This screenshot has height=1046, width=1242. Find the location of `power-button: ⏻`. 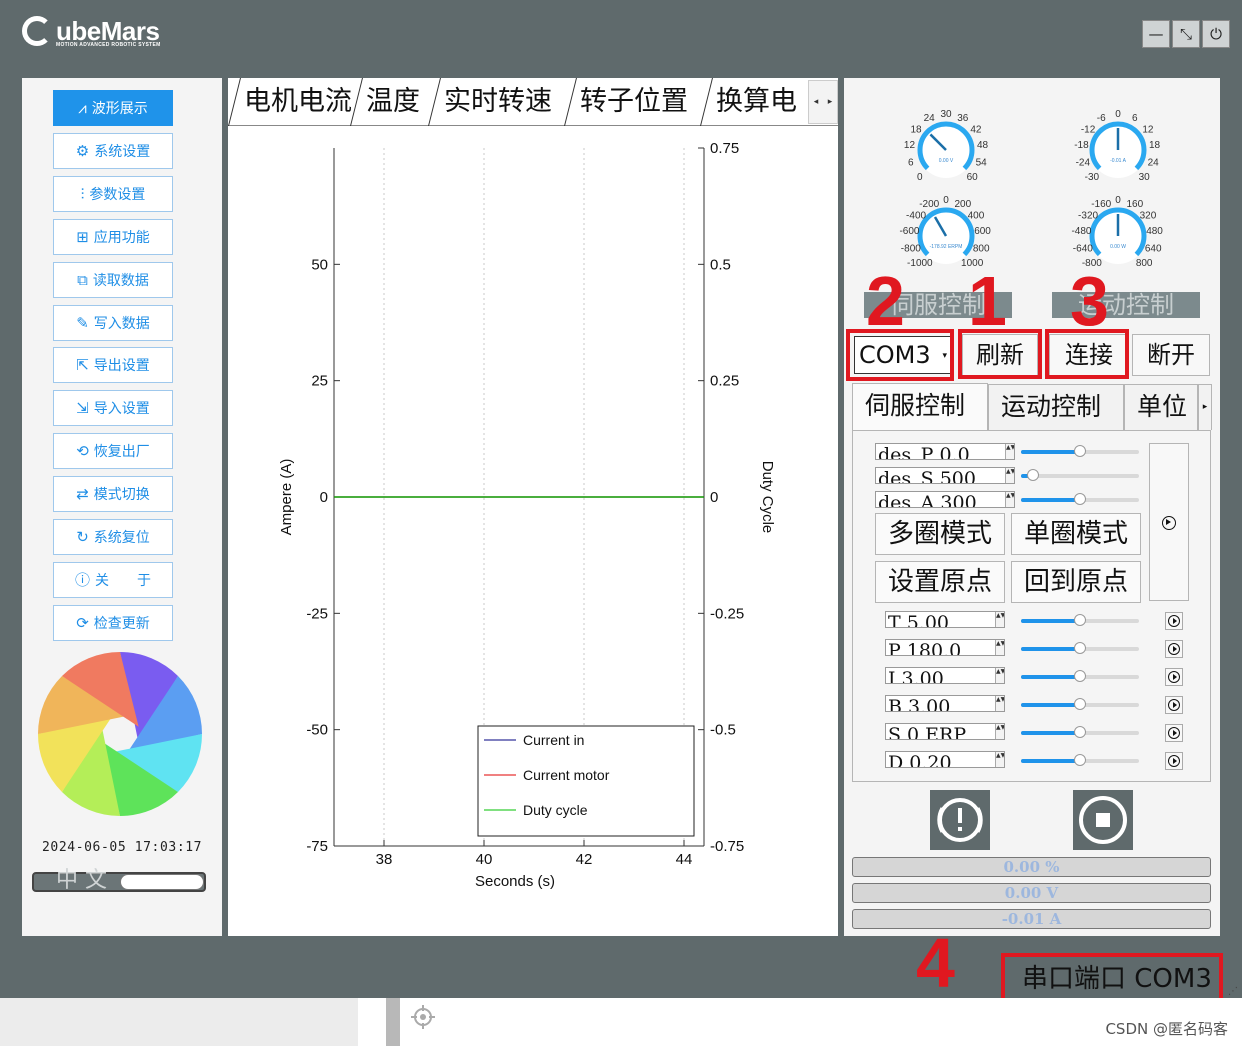

power-button: ⏻ is located at coordinates (1216, 34).